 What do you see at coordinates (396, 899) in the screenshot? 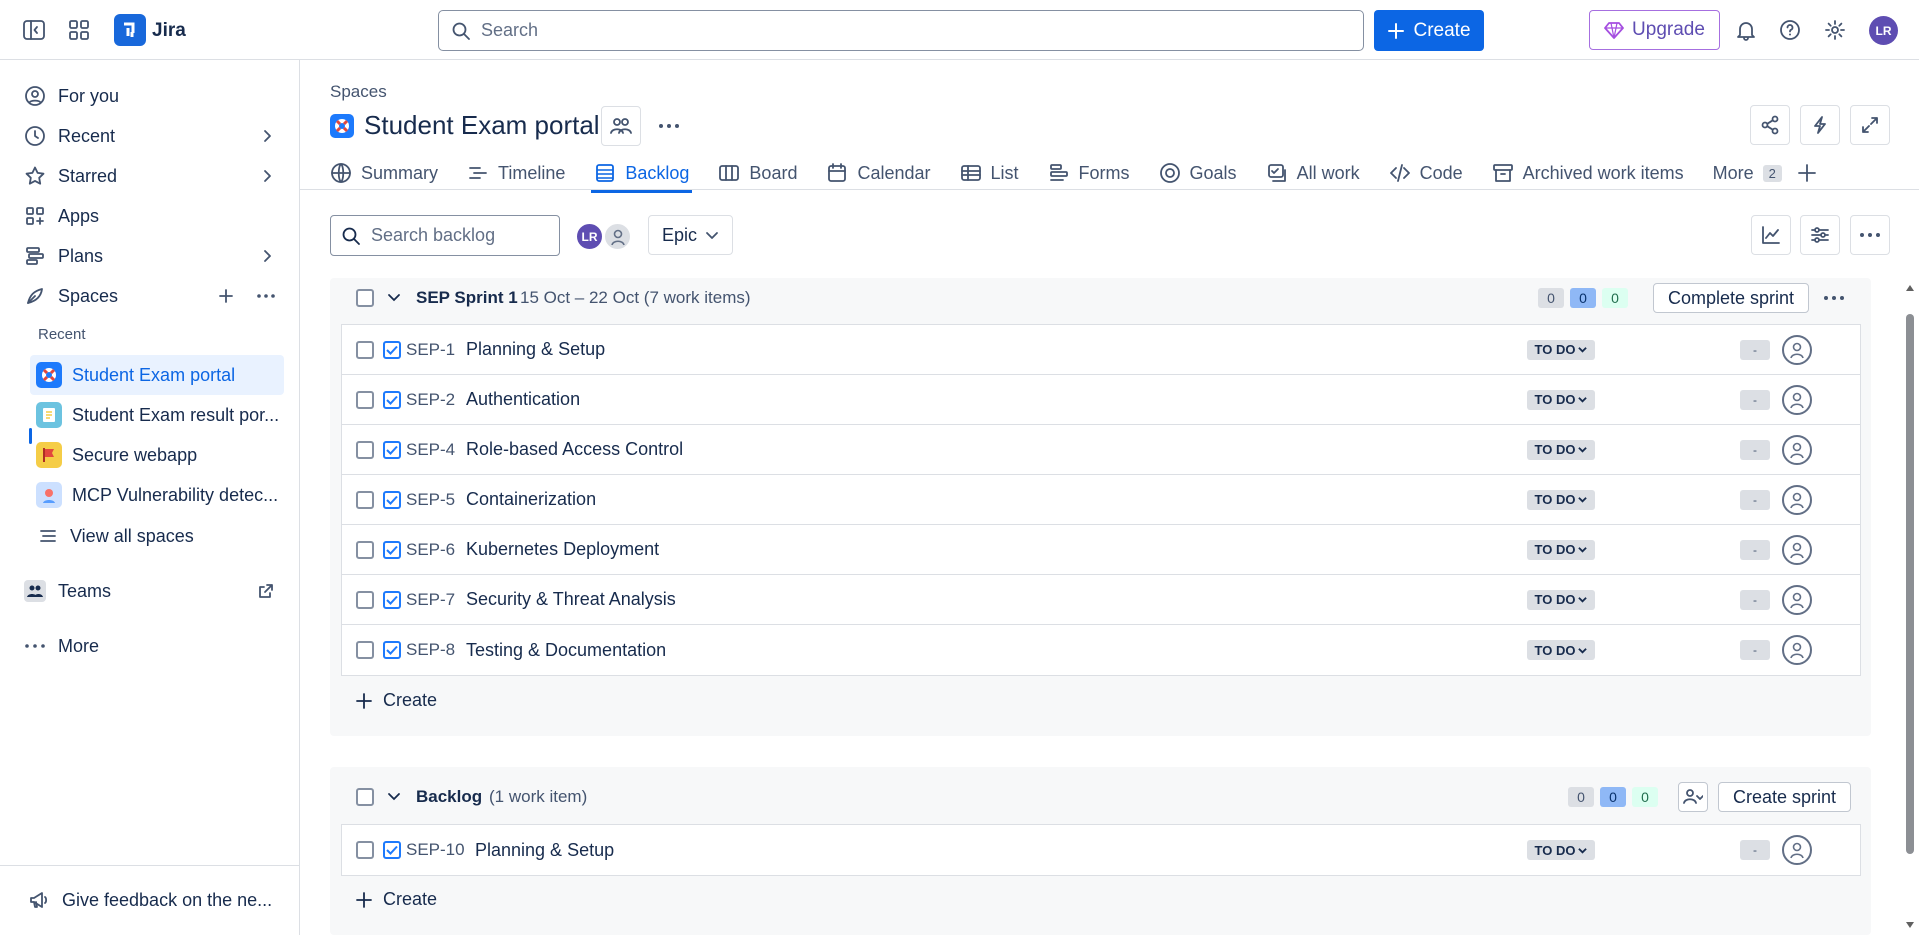
I see `backlog-create-button: Create` at bounding box center [396, 899].